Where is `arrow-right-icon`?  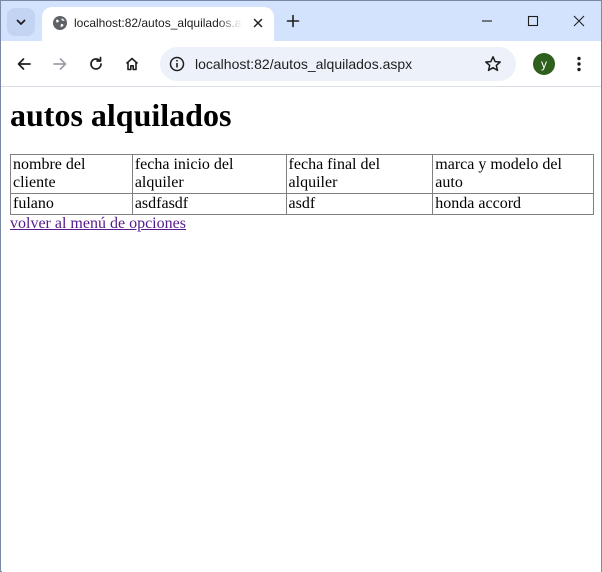
arrow-right-icon is located at coordinates (60, 64).